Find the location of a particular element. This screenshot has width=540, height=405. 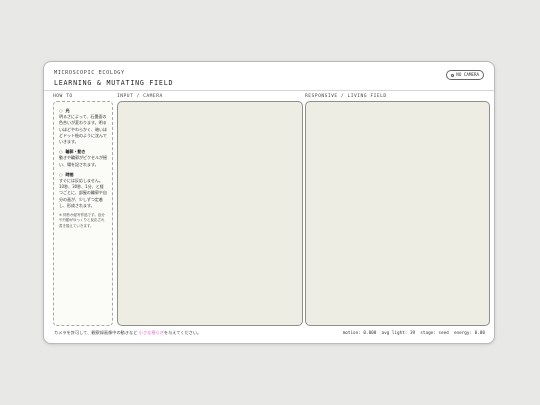

camera-button-label: NO CAMERA is located at coordinates (467, 74).